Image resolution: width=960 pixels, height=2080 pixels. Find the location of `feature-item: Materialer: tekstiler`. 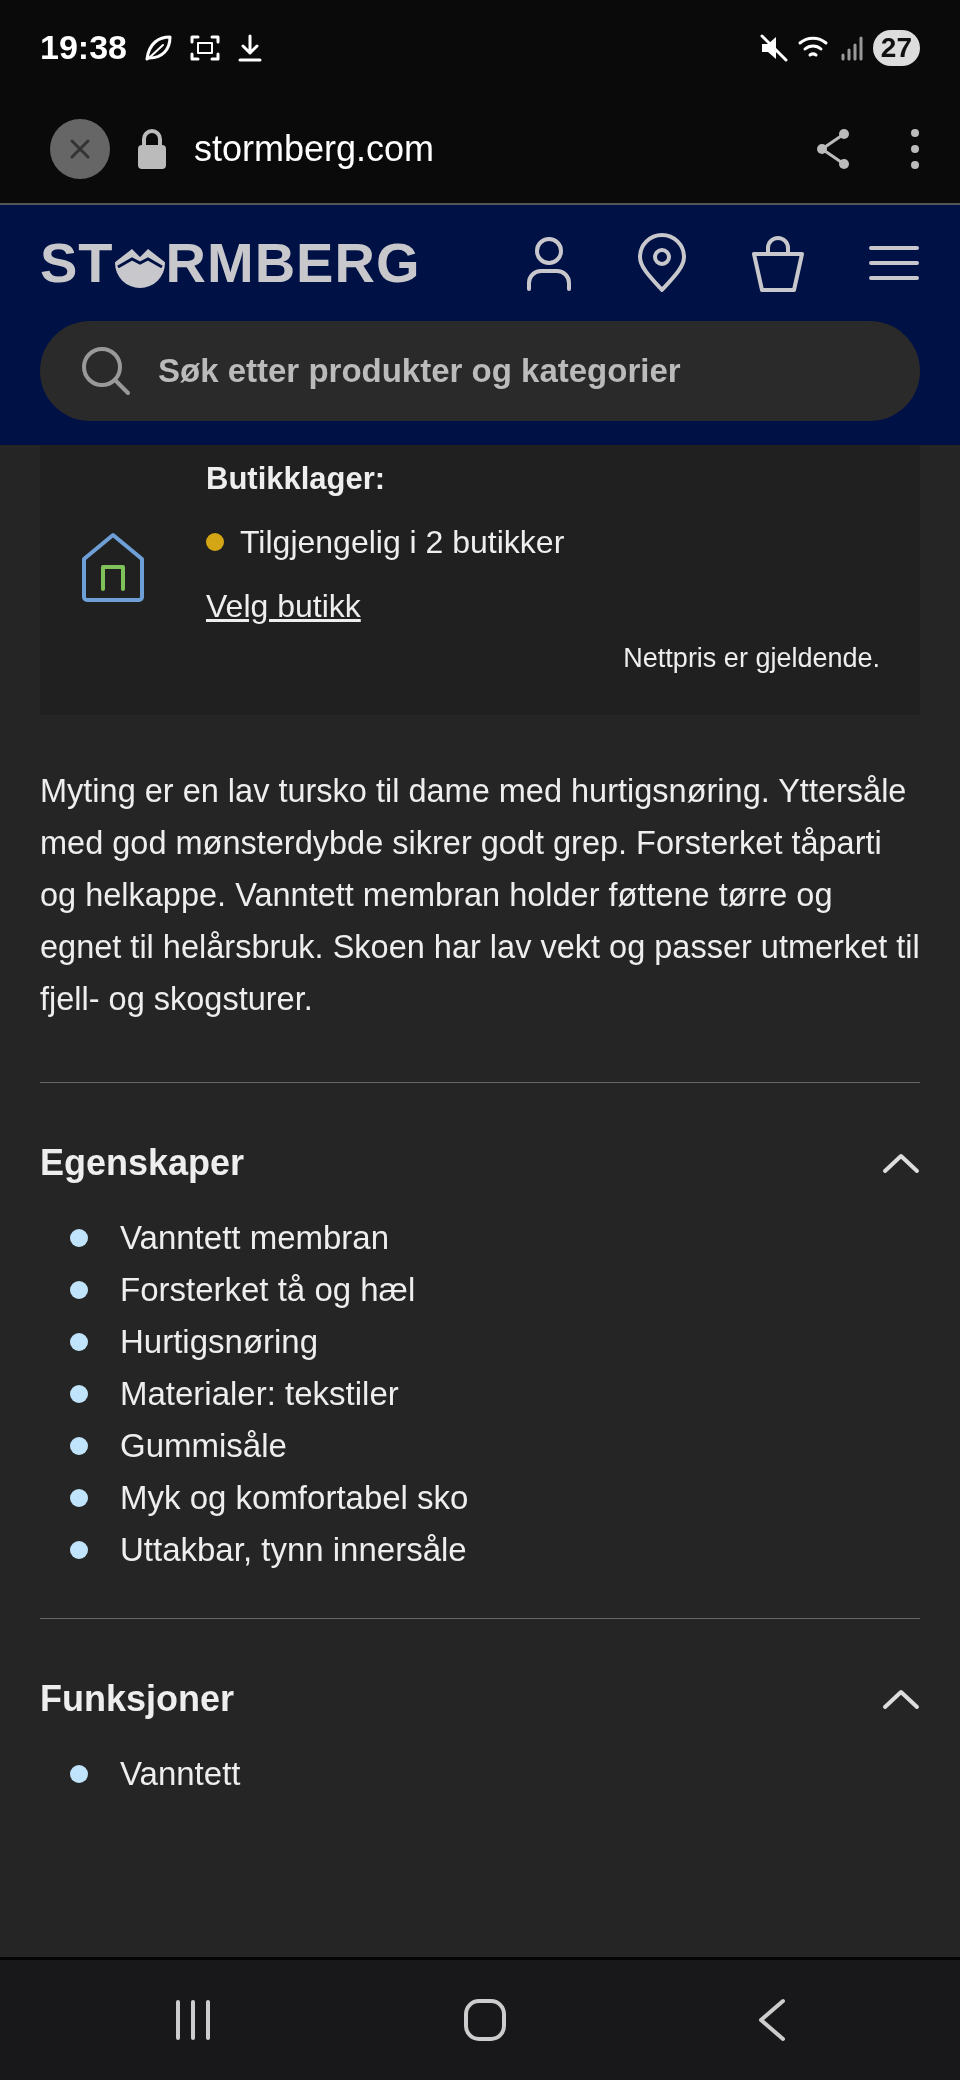

feature-item: Materialer: tekstiler is located at coordinates (259, 1394).